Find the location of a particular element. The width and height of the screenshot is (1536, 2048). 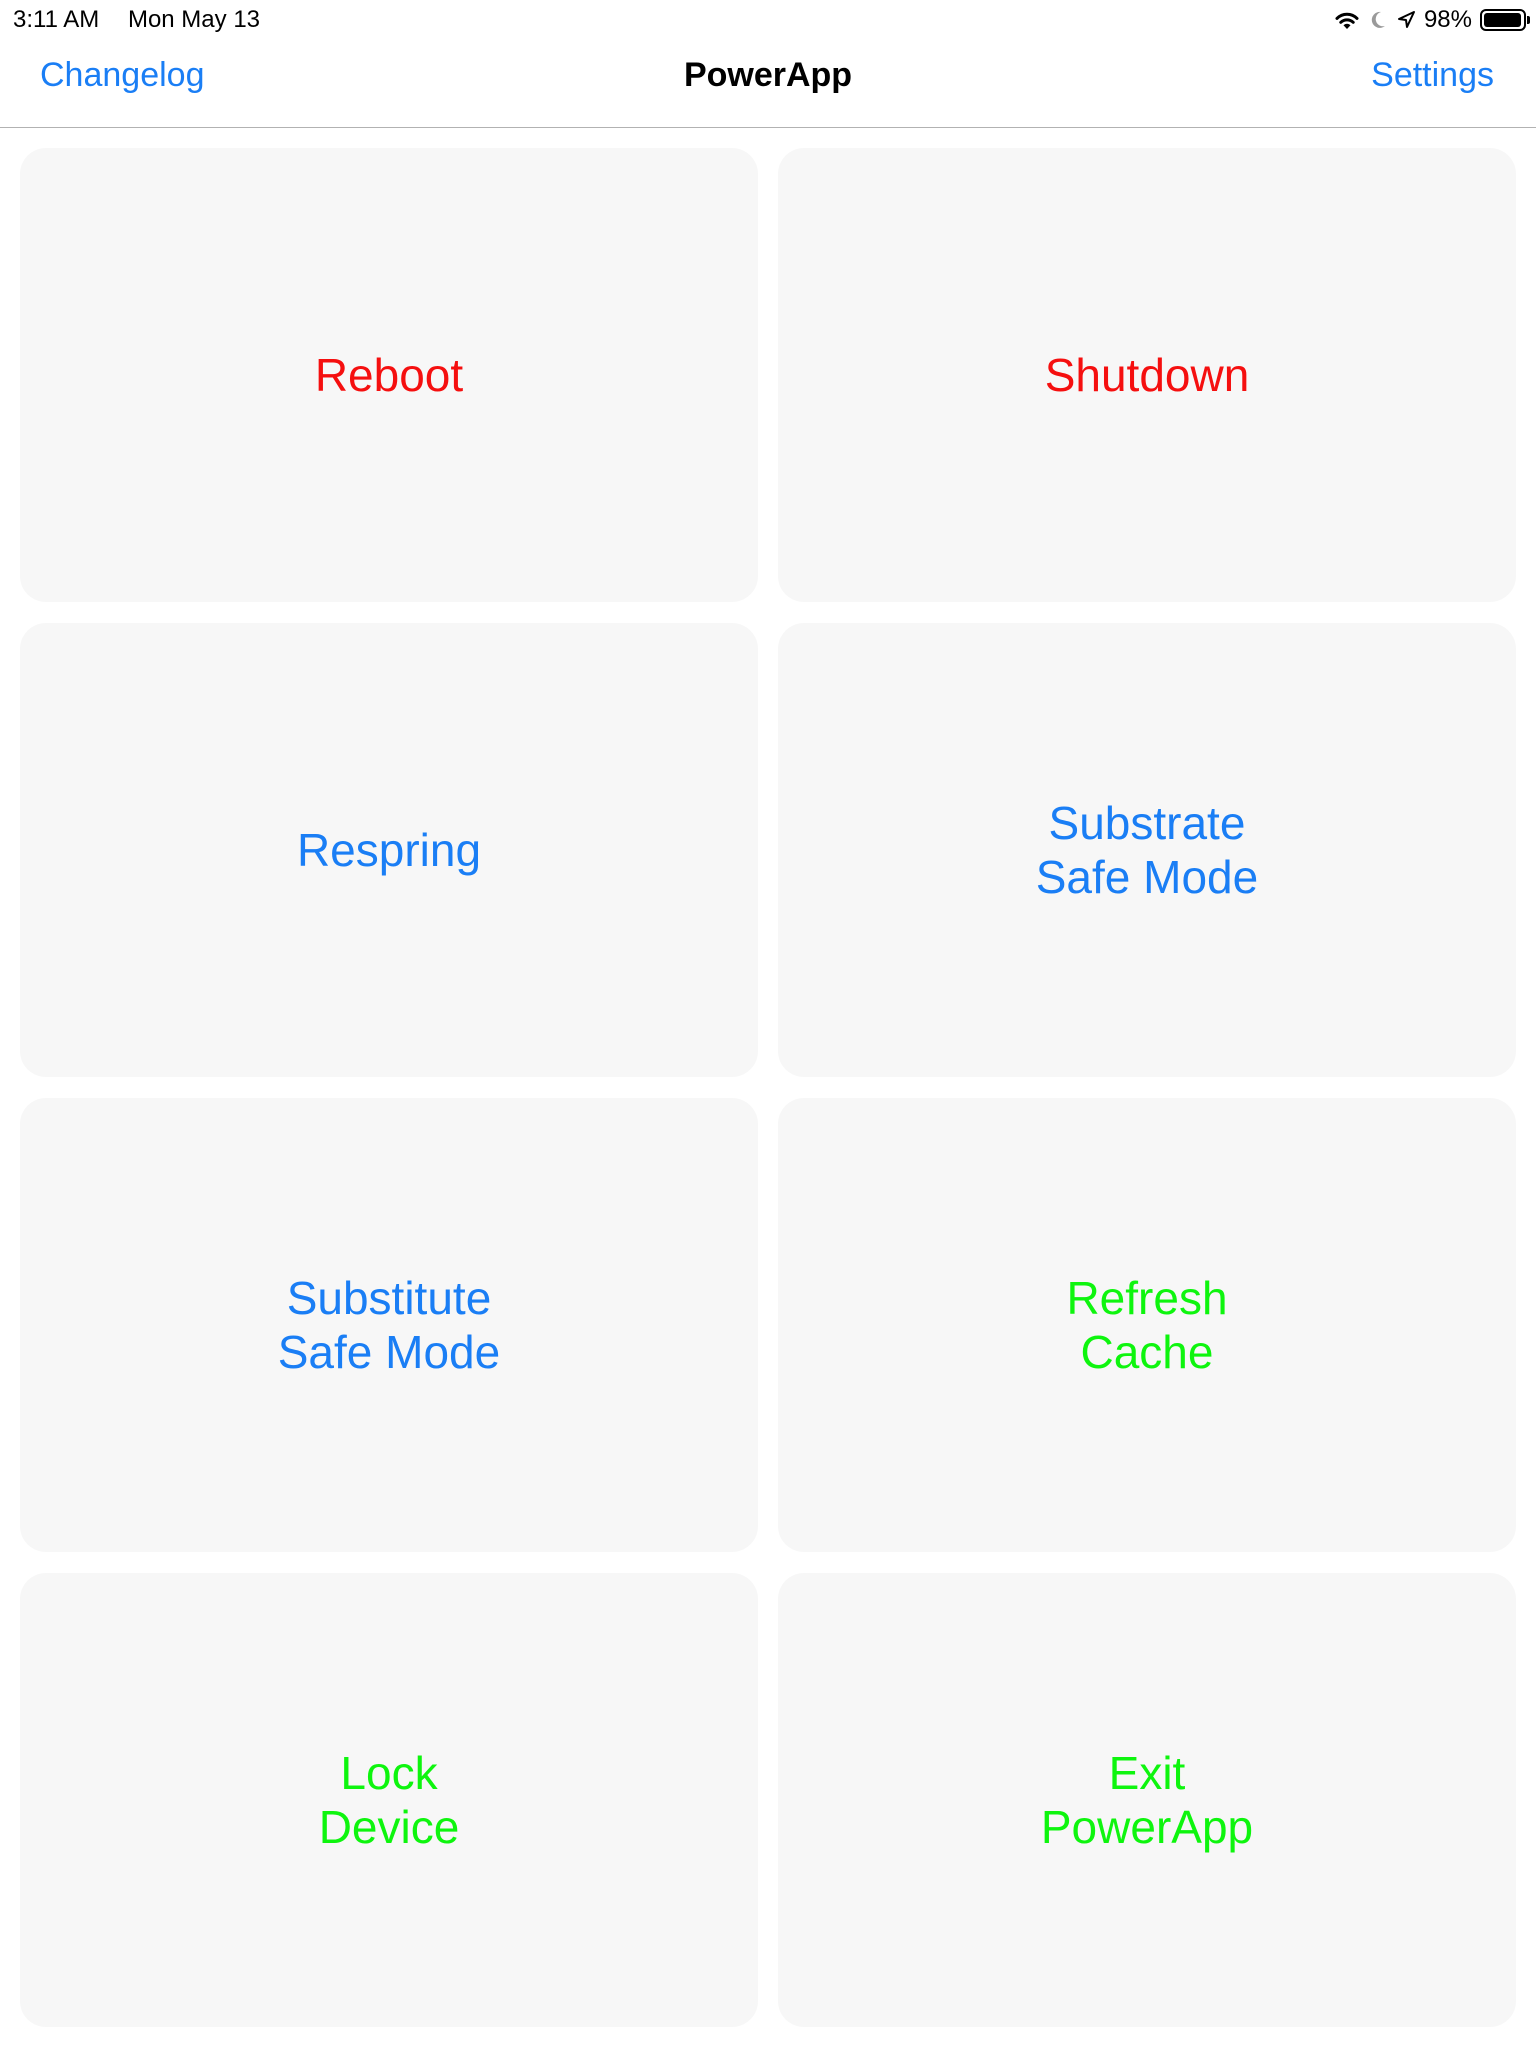

battery-percent: 98% is located at coordinates (1447, 19).